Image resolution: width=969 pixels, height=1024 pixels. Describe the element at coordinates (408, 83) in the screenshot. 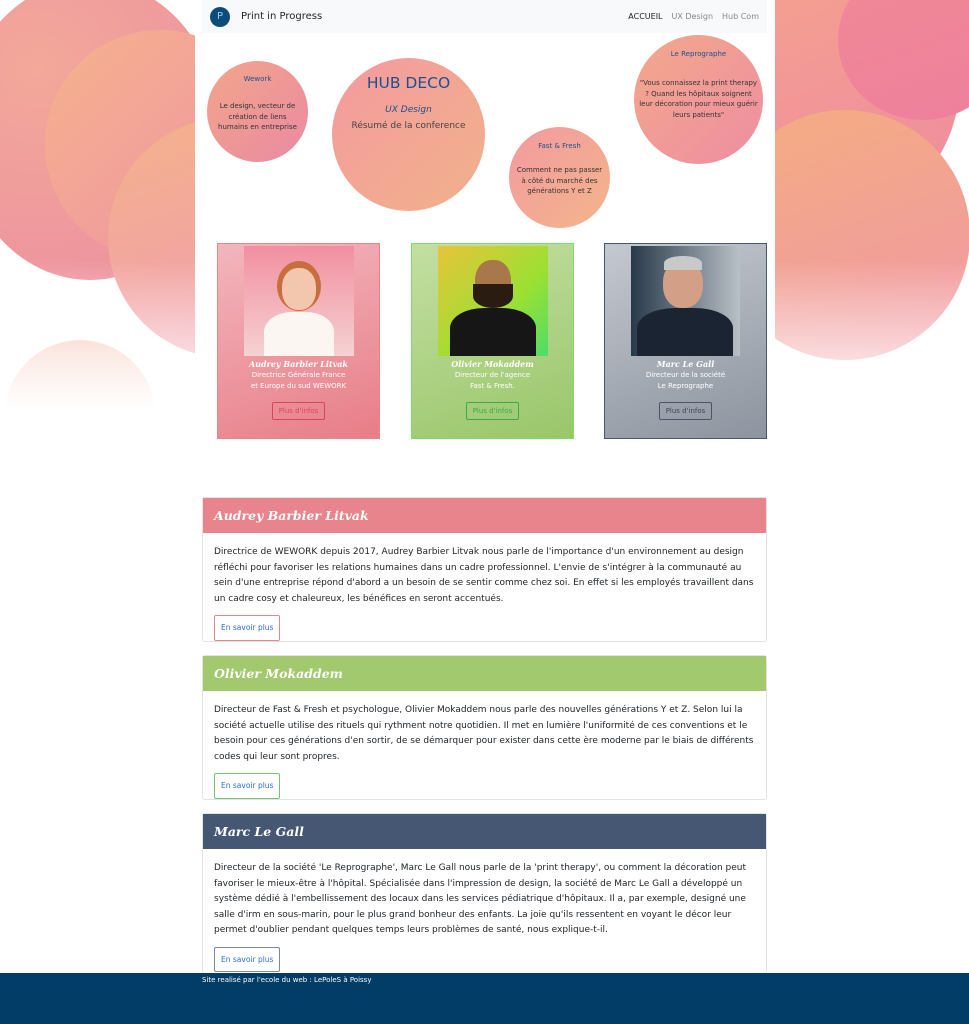

I see `circle-hub-title: HUB DECO` at that location.